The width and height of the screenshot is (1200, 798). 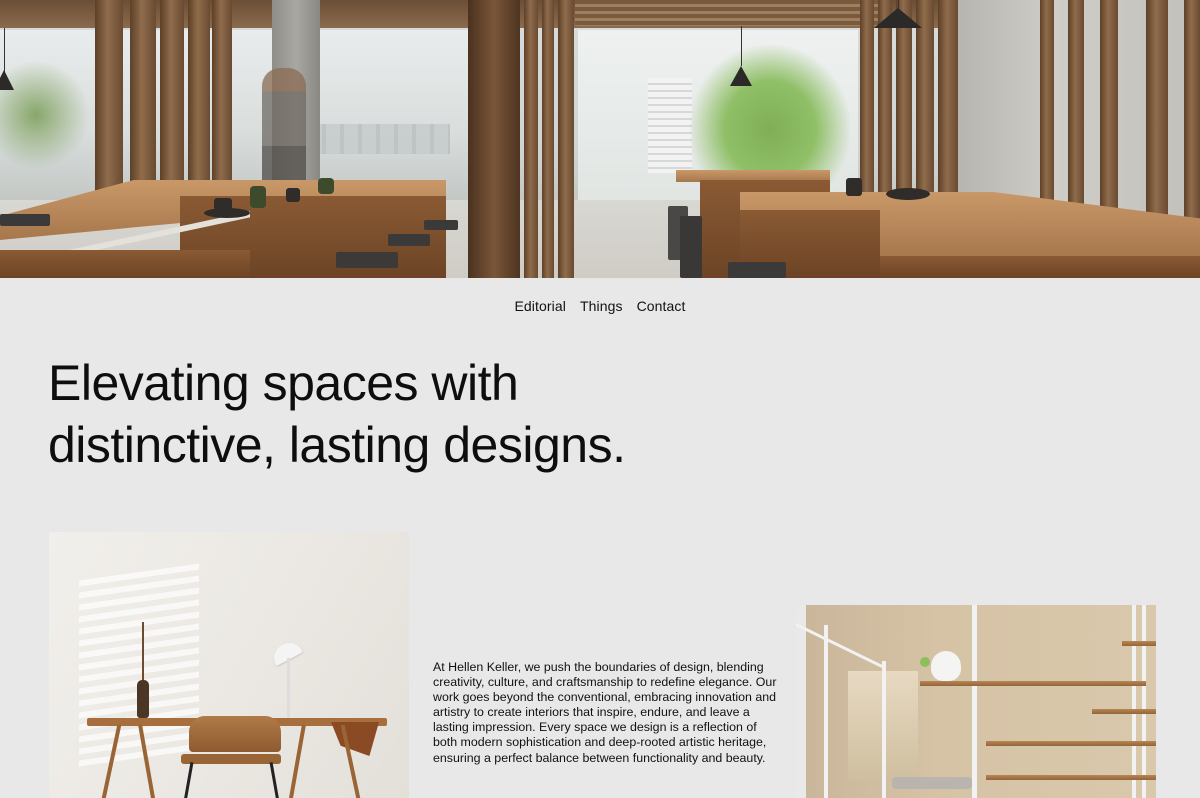 I want to click on wood-pillar, so click(x=494, y=139).